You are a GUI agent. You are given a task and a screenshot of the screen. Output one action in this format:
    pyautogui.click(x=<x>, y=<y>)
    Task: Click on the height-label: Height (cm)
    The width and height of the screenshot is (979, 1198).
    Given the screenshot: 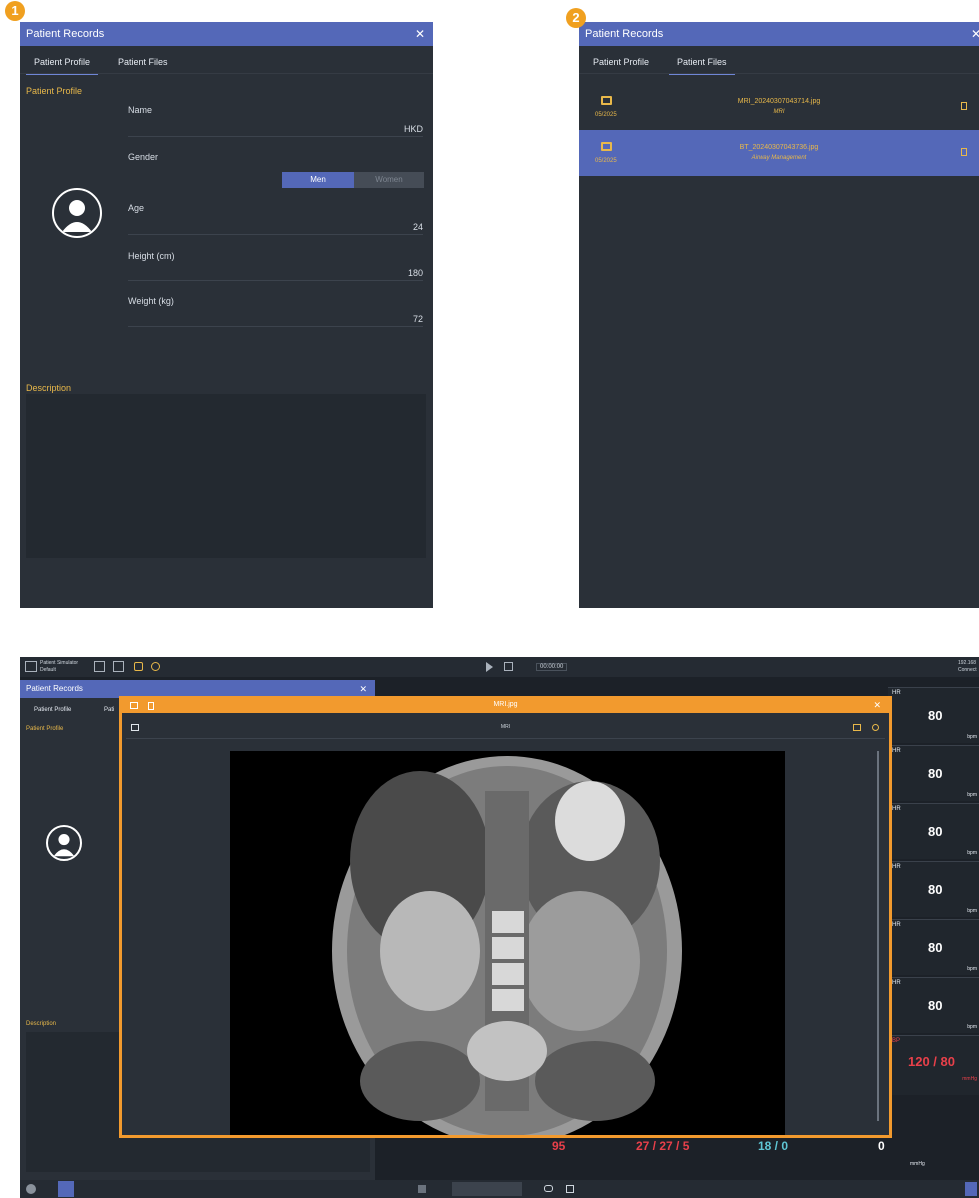 What is the action you would take?
    pyautogui.click(x=151, y=256)
    